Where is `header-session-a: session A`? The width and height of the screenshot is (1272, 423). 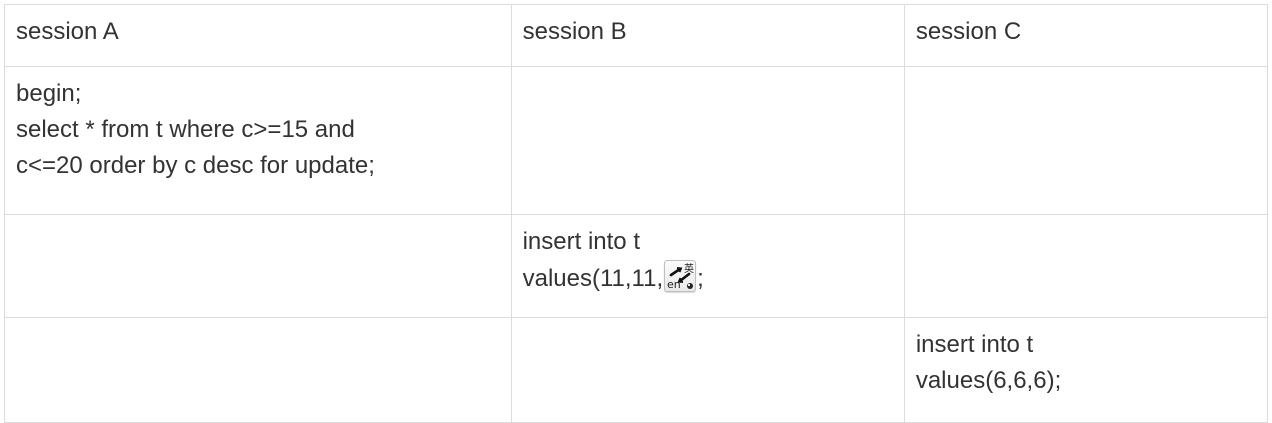 header-session-a: session A is located at coordinates (258, 35).